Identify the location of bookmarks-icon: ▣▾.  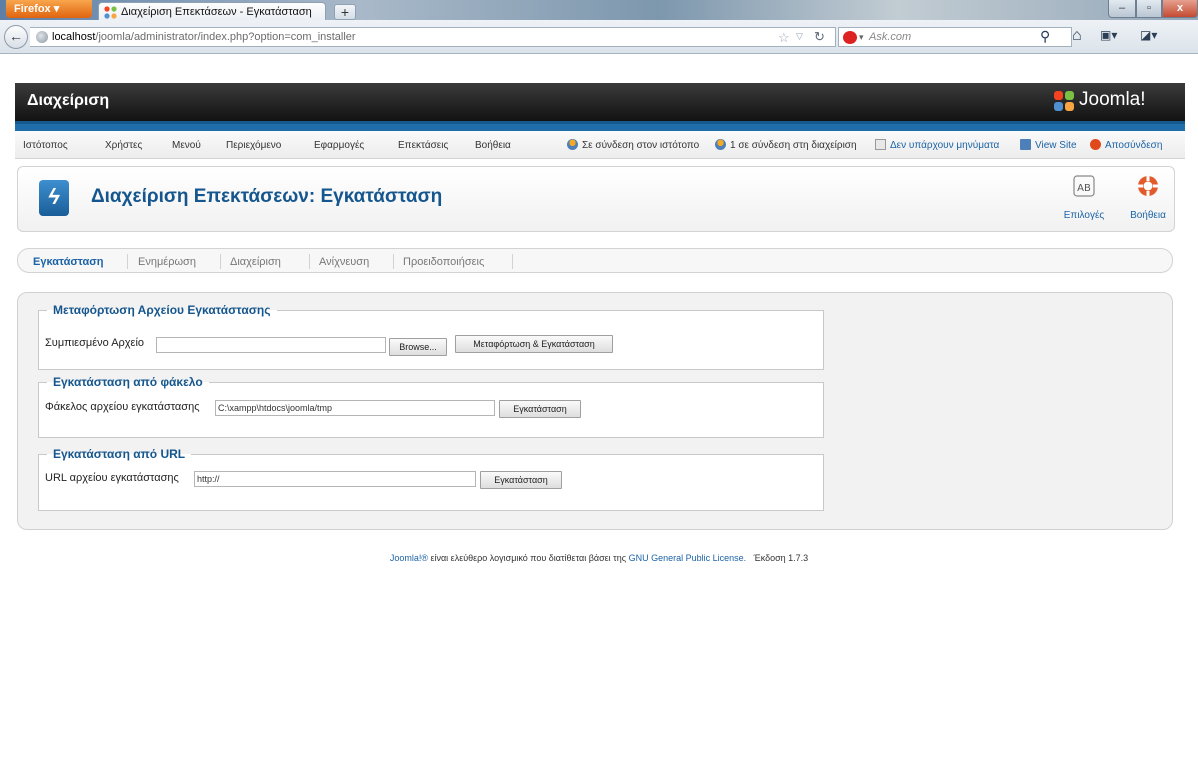
(1108, 35).